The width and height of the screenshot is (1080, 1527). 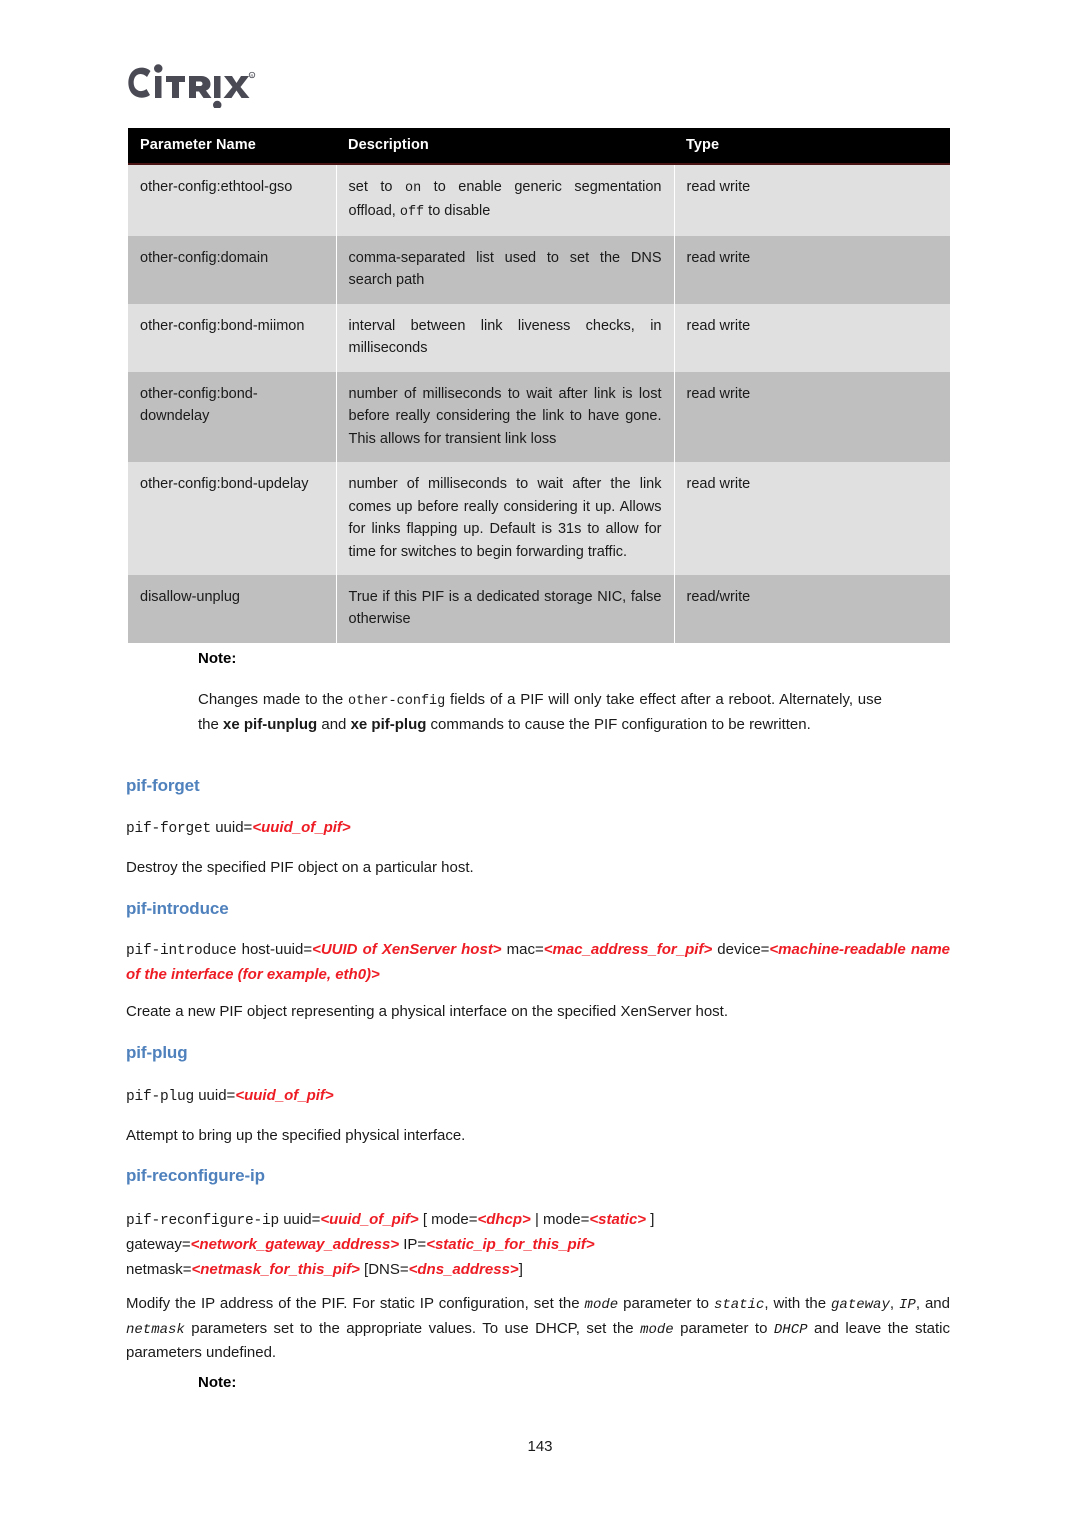 I want to click on syntax-arg-mac: mac=, so click(x=525, y=949).